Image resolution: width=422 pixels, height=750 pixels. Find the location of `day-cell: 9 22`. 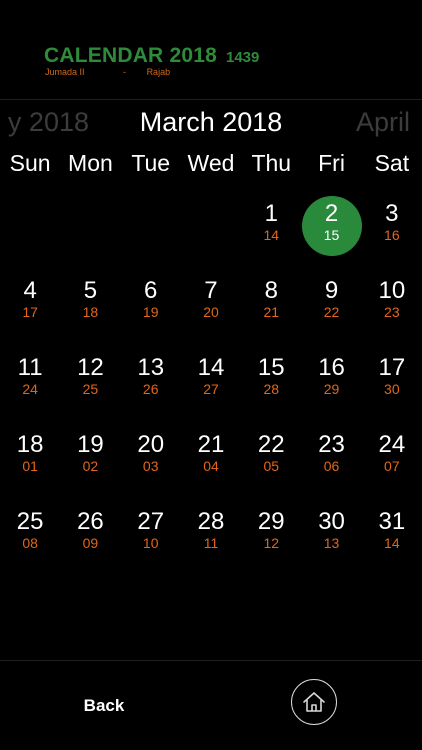

day-cell: 9 22 is located at coordinates (331, 311).